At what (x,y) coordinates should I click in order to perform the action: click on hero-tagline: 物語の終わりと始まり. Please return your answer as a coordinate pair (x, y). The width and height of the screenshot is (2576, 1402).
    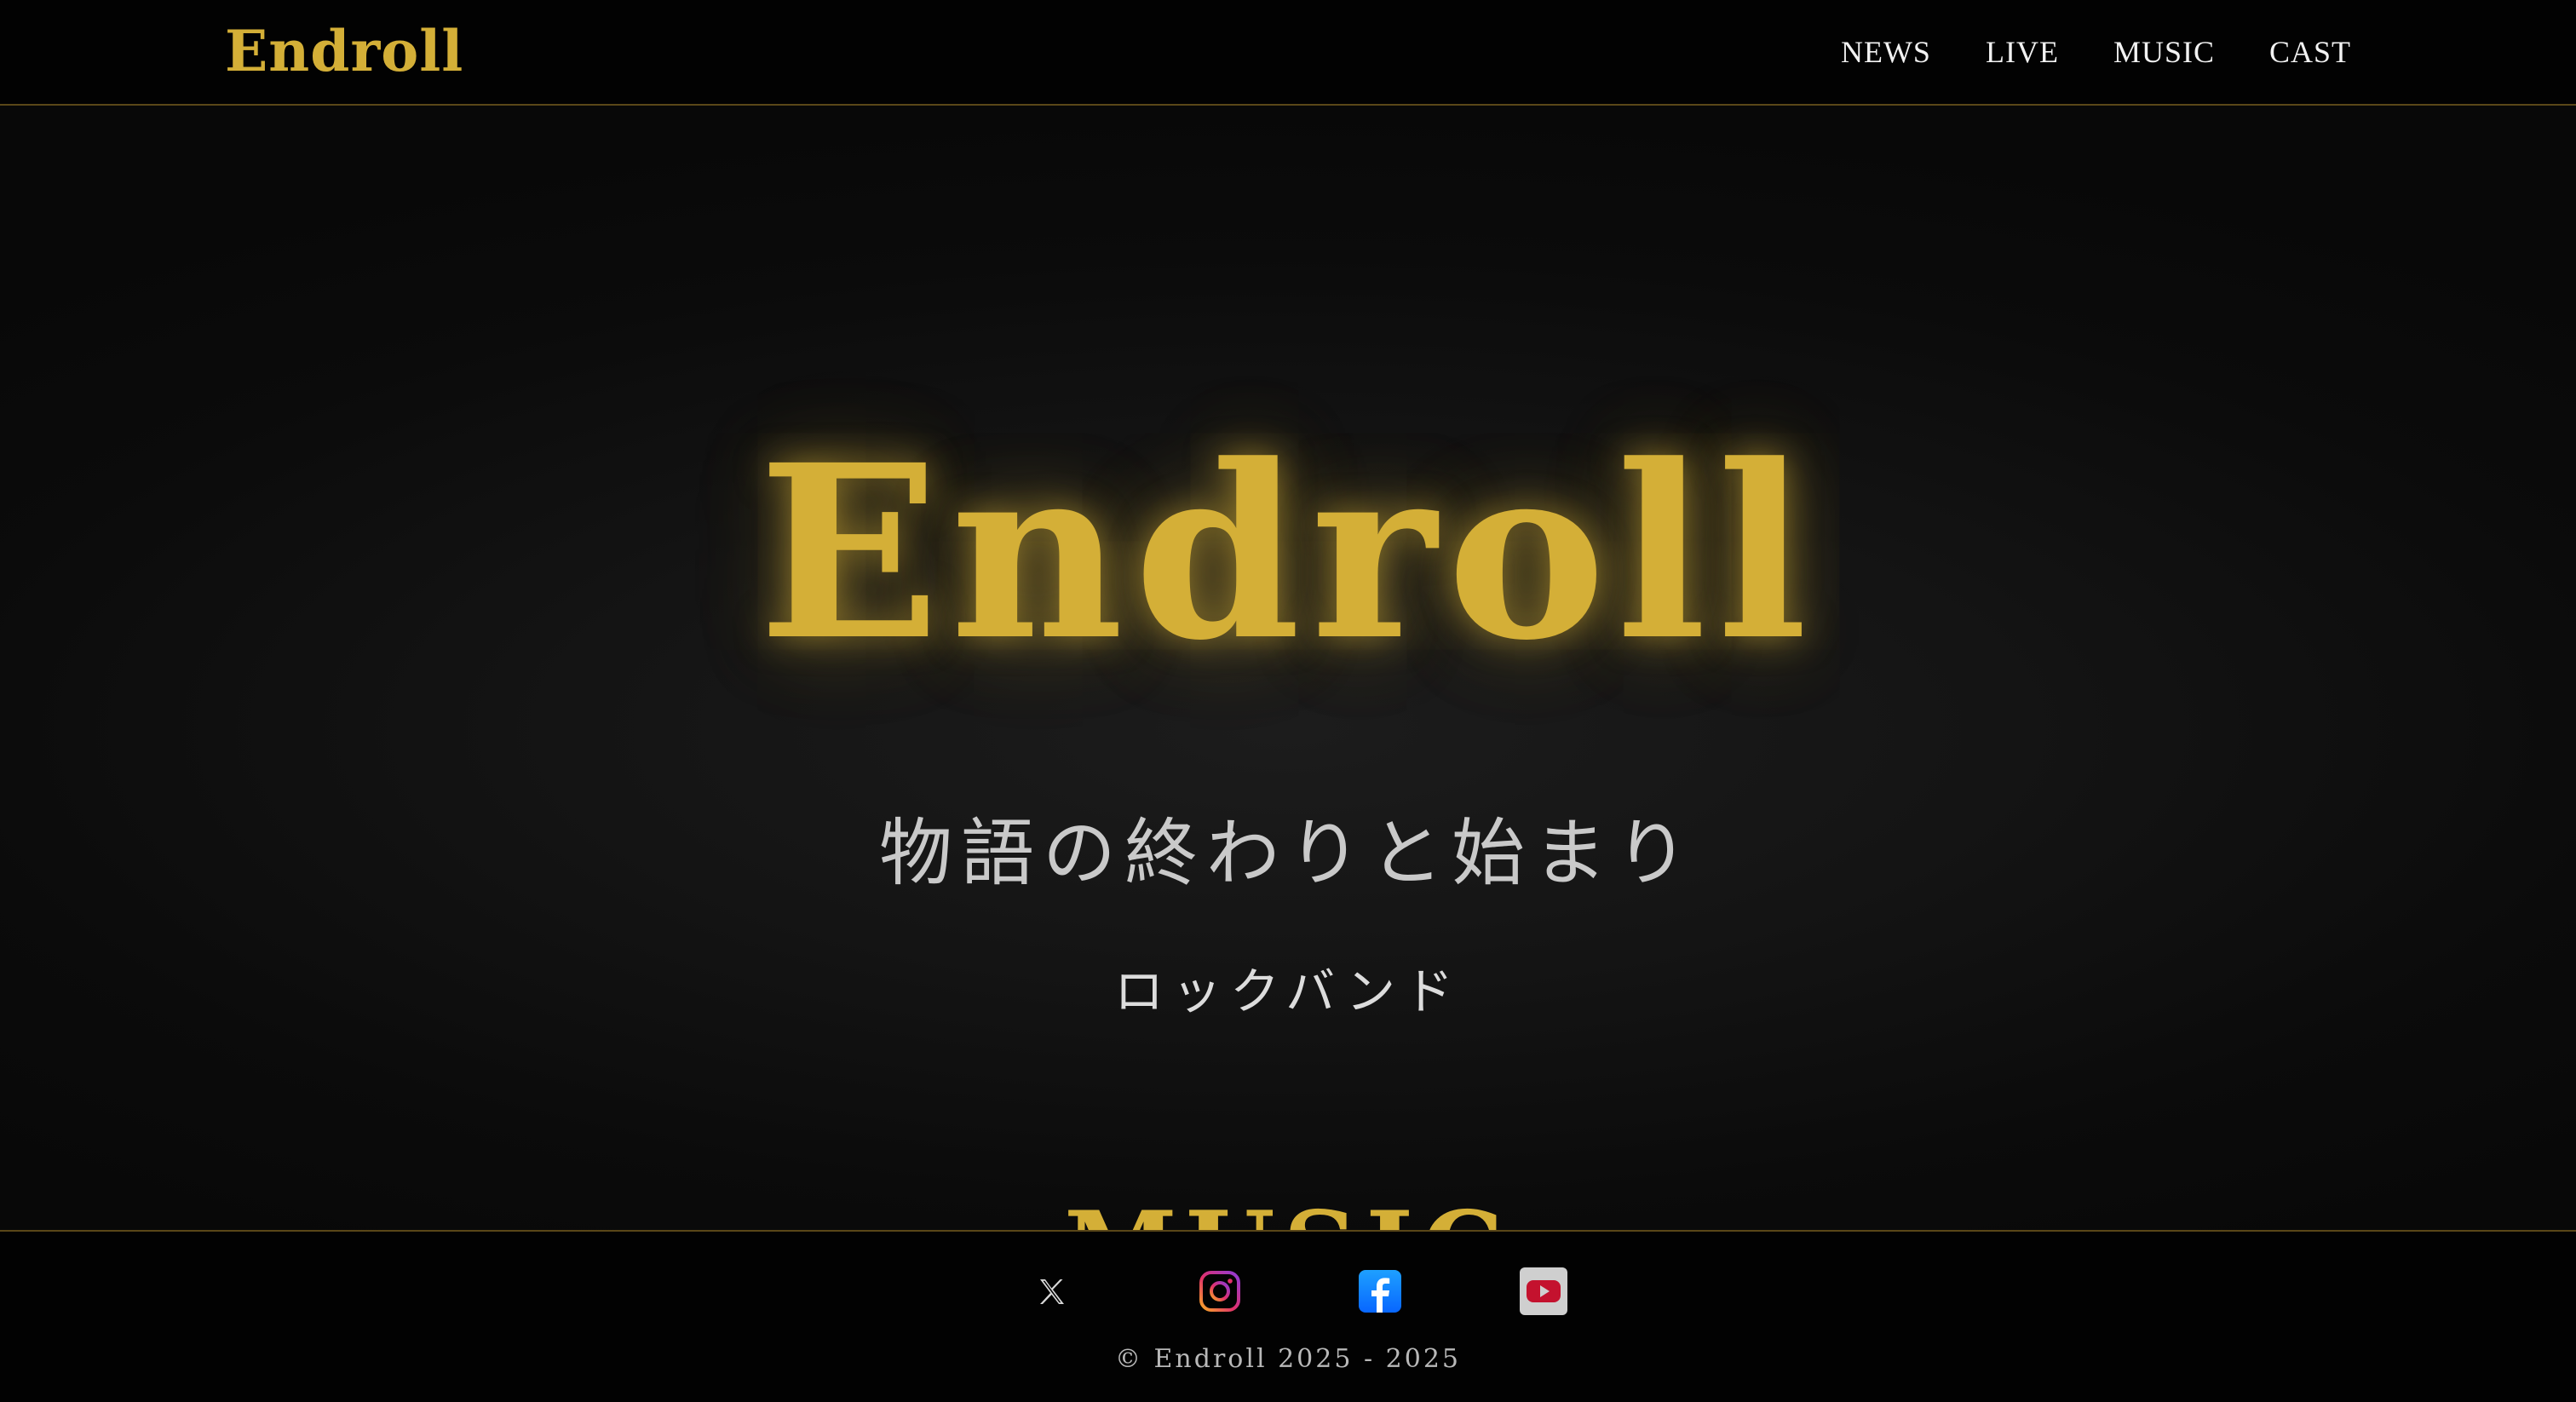
    Looking at the image, I should click on (1288, 853).